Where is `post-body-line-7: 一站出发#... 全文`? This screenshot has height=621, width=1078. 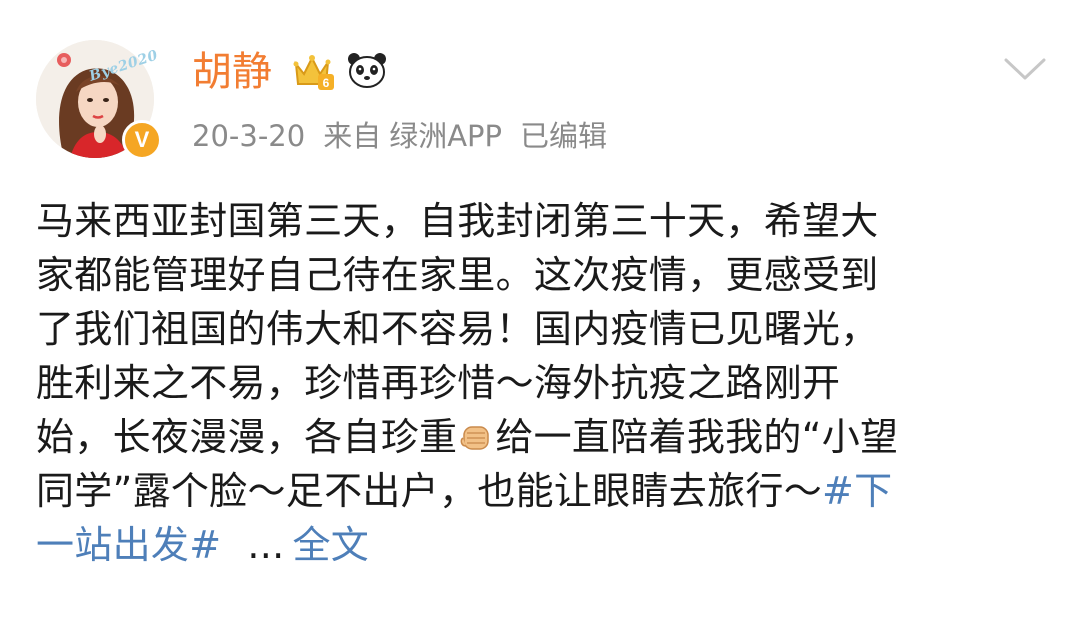 post-body-line-7: 一站出发#... 全文 is located at coordinates (541, 545).